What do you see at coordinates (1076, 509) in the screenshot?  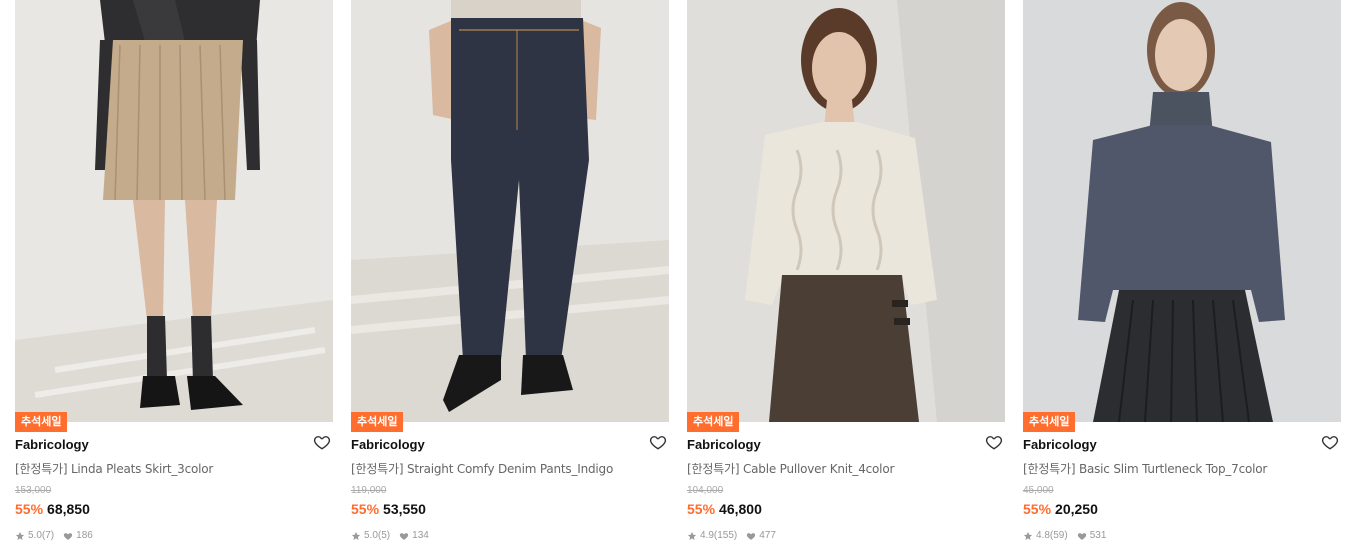 I see `sale-price: 20,250` at bounding box center [1076, 509].